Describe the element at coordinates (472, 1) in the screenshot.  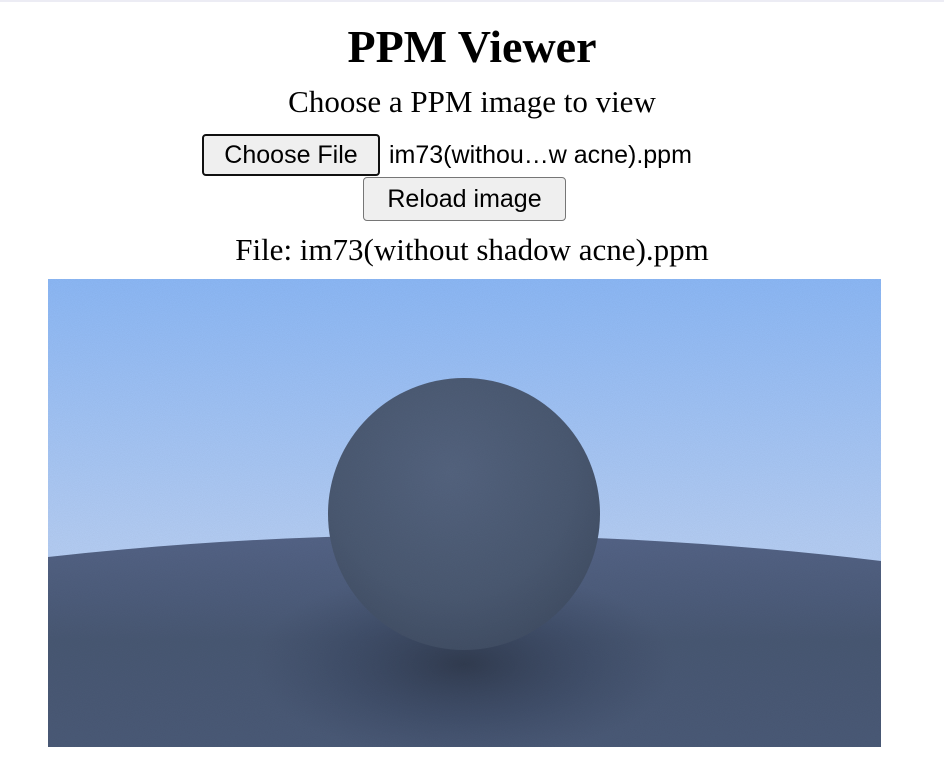
I see `top-divider` at that location.